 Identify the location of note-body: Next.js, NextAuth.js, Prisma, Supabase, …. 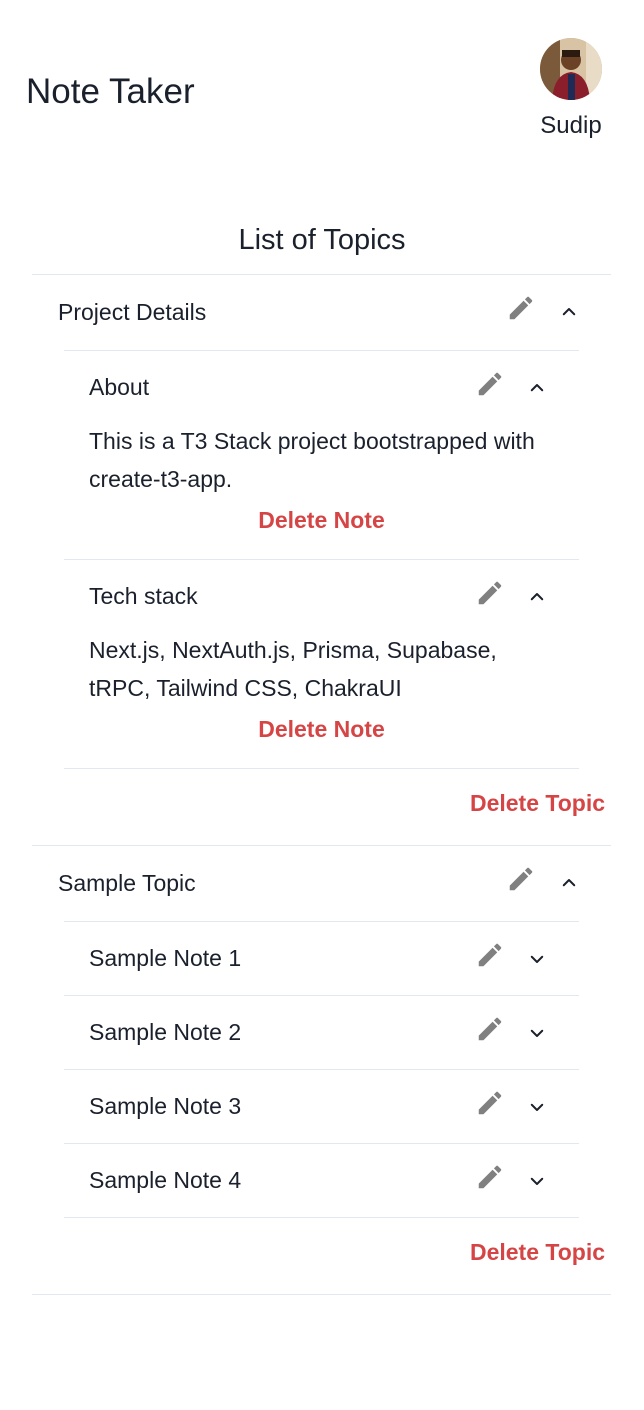
(321, 687).